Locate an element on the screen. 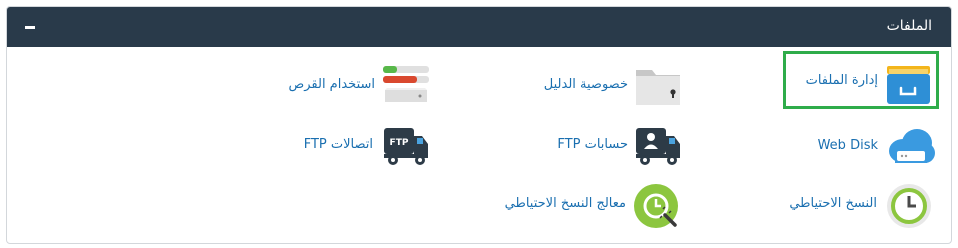  backup-wizard-label: معالج النسخ الاحتياطي is located at coordinates (565, 203).